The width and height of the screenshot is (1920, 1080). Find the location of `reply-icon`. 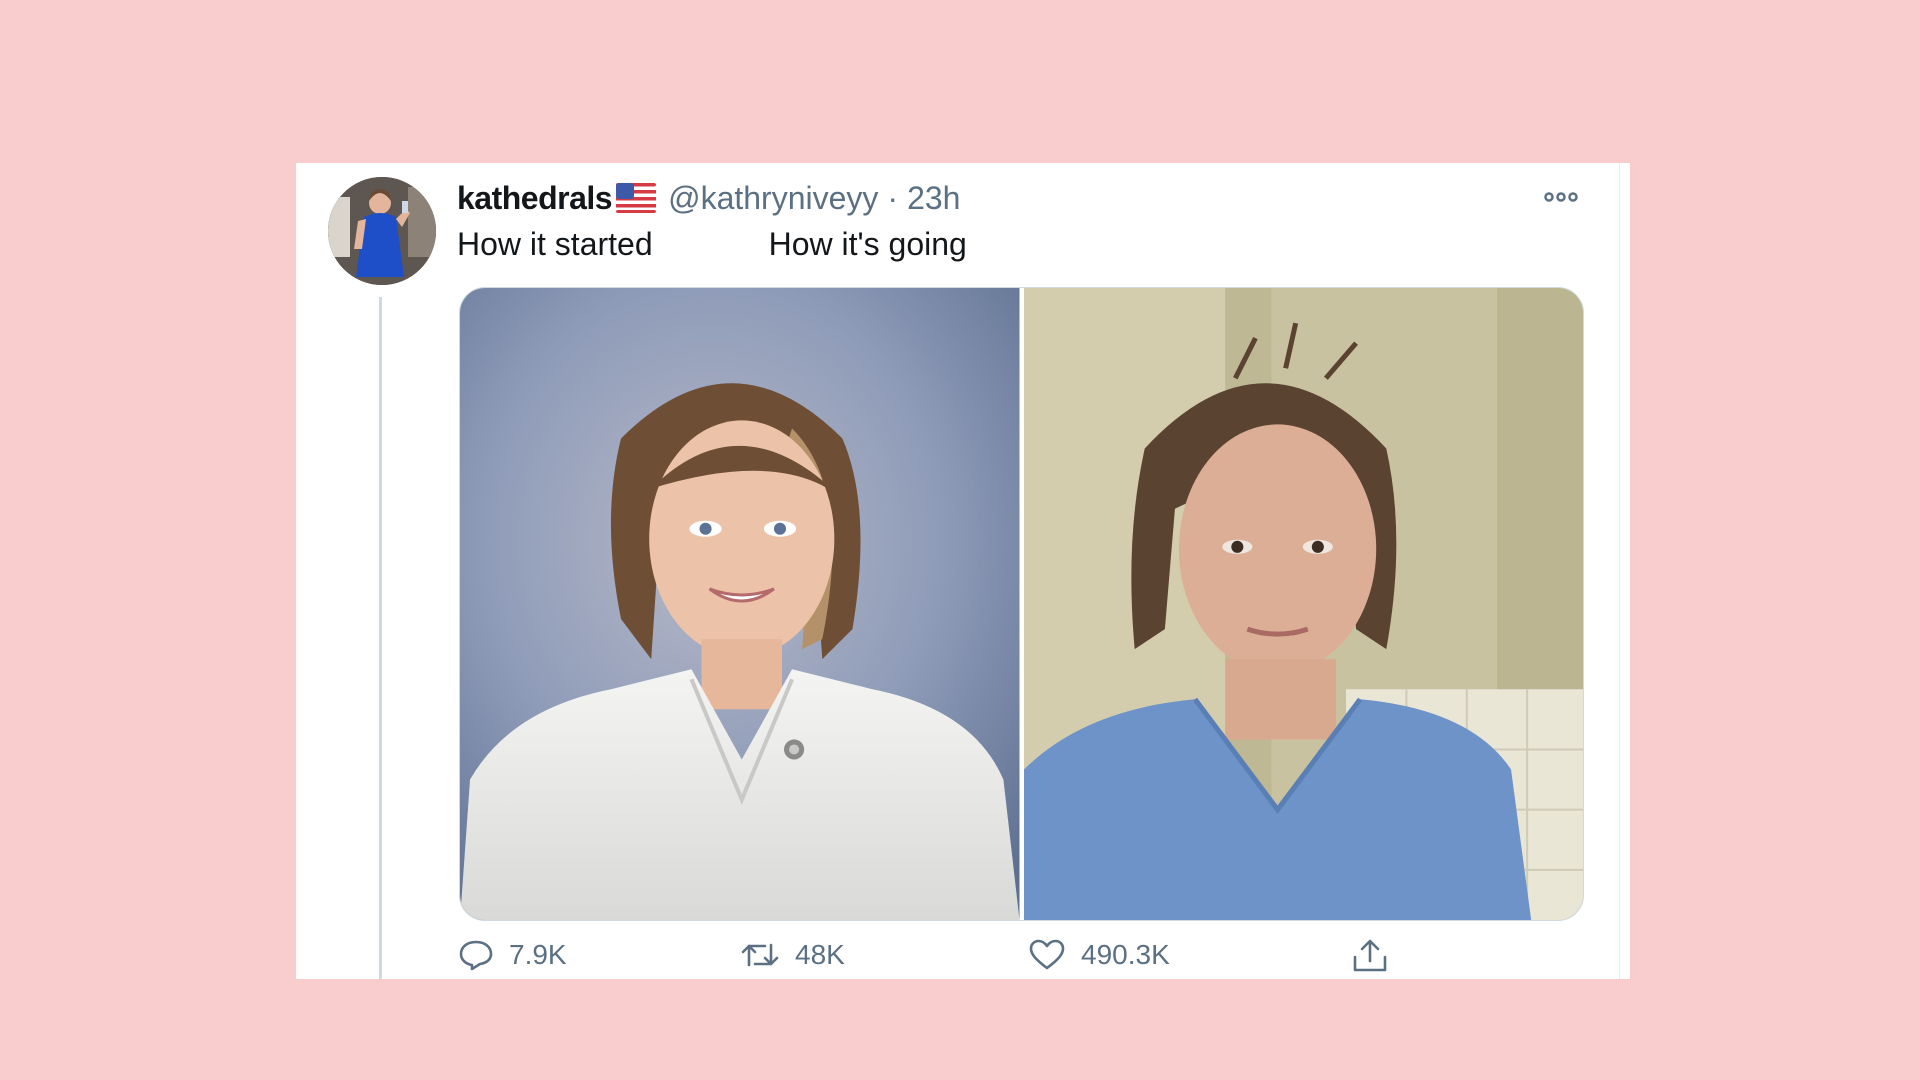

reply-icon is located at coordinates (476, 955).